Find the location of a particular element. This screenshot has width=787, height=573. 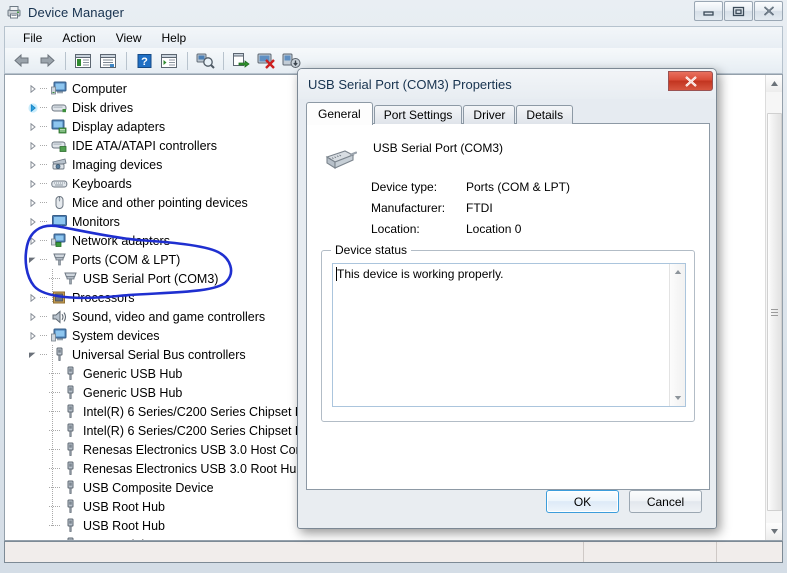

tab-general: General is located at coordinates (339, 113).